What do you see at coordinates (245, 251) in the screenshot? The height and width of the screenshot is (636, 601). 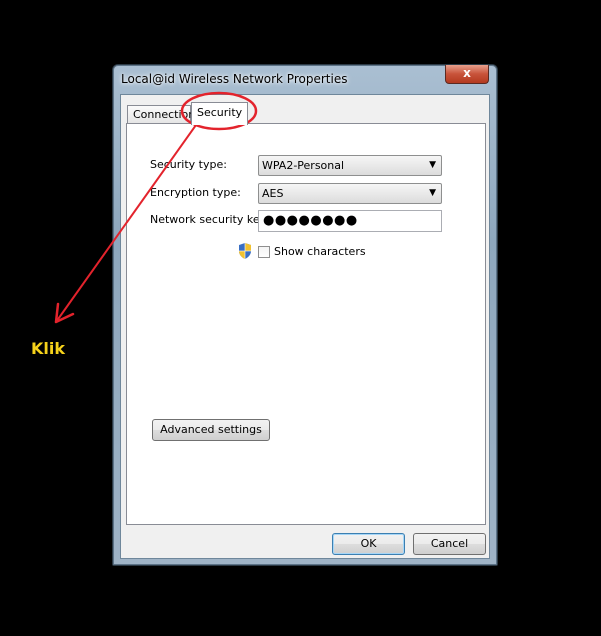 I see `uac-shield-icon` at bounding box center [245, 251].